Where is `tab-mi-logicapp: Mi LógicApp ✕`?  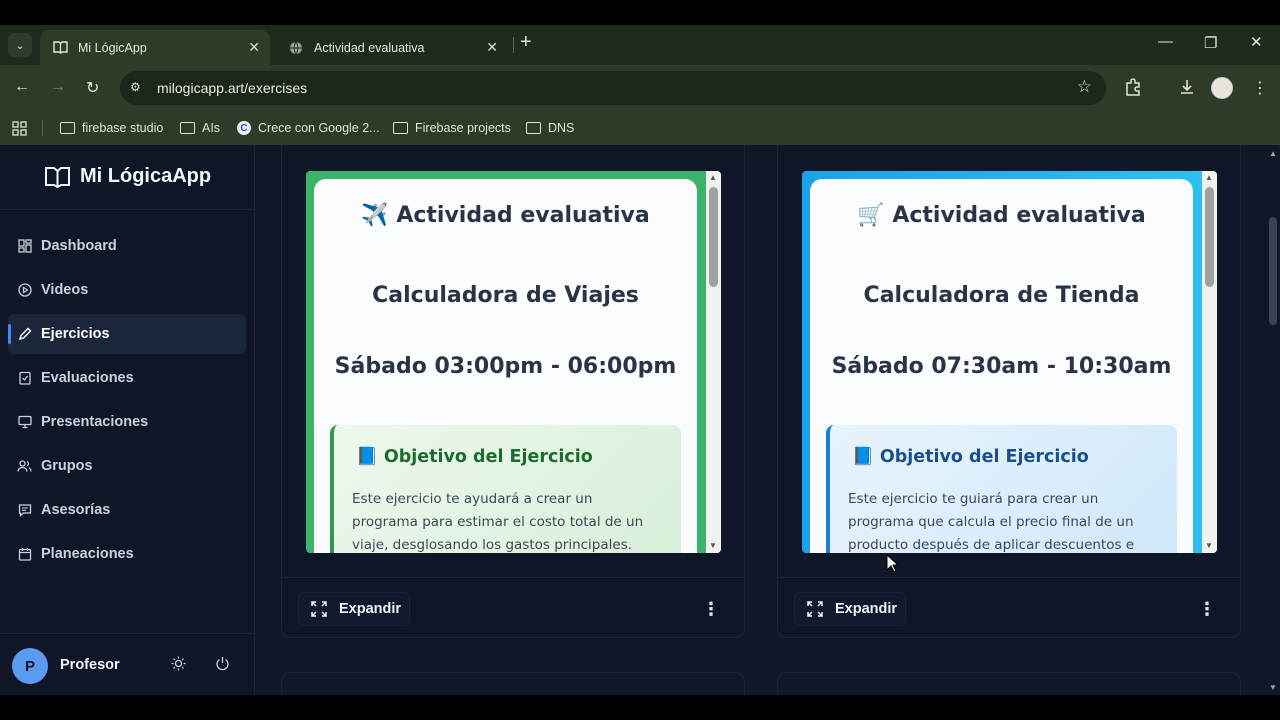 tab-mi-logicapp: Mi LógicApp ✕ is located at coordinates (155, 47).